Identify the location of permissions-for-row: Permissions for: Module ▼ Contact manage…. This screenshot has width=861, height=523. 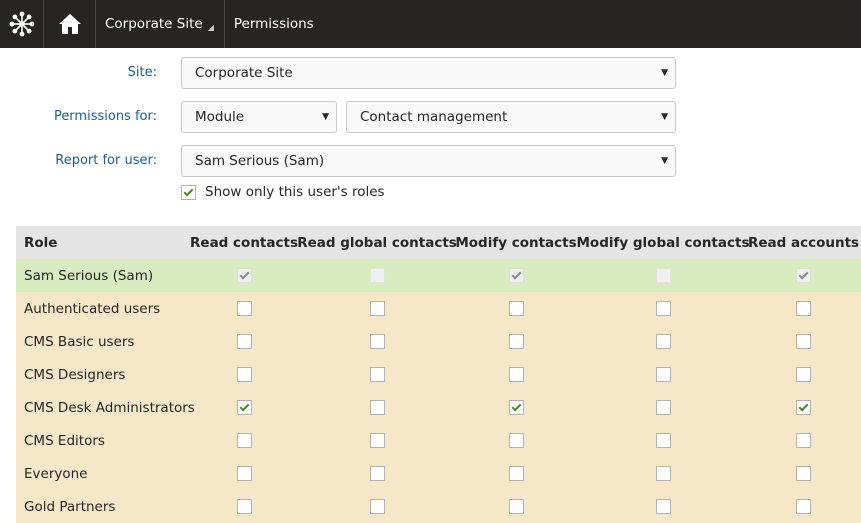
(430, 117).